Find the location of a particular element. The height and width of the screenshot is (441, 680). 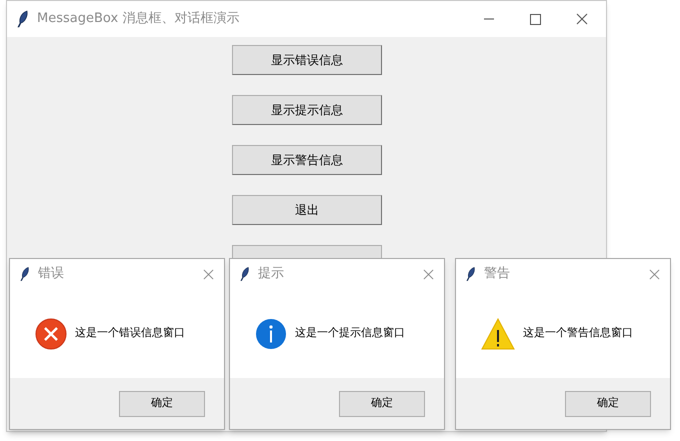

action-button: 显示警告信息 is located at coordinates (307, 160).